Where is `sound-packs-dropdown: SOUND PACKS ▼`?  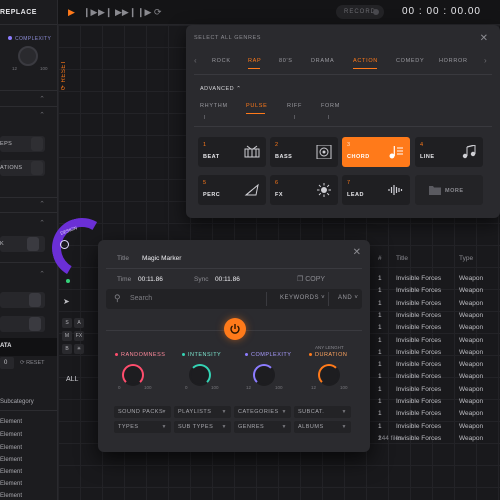
sound-packs-dropdown: SOUND PACKS ▼ is located at coordinates (142, 412).